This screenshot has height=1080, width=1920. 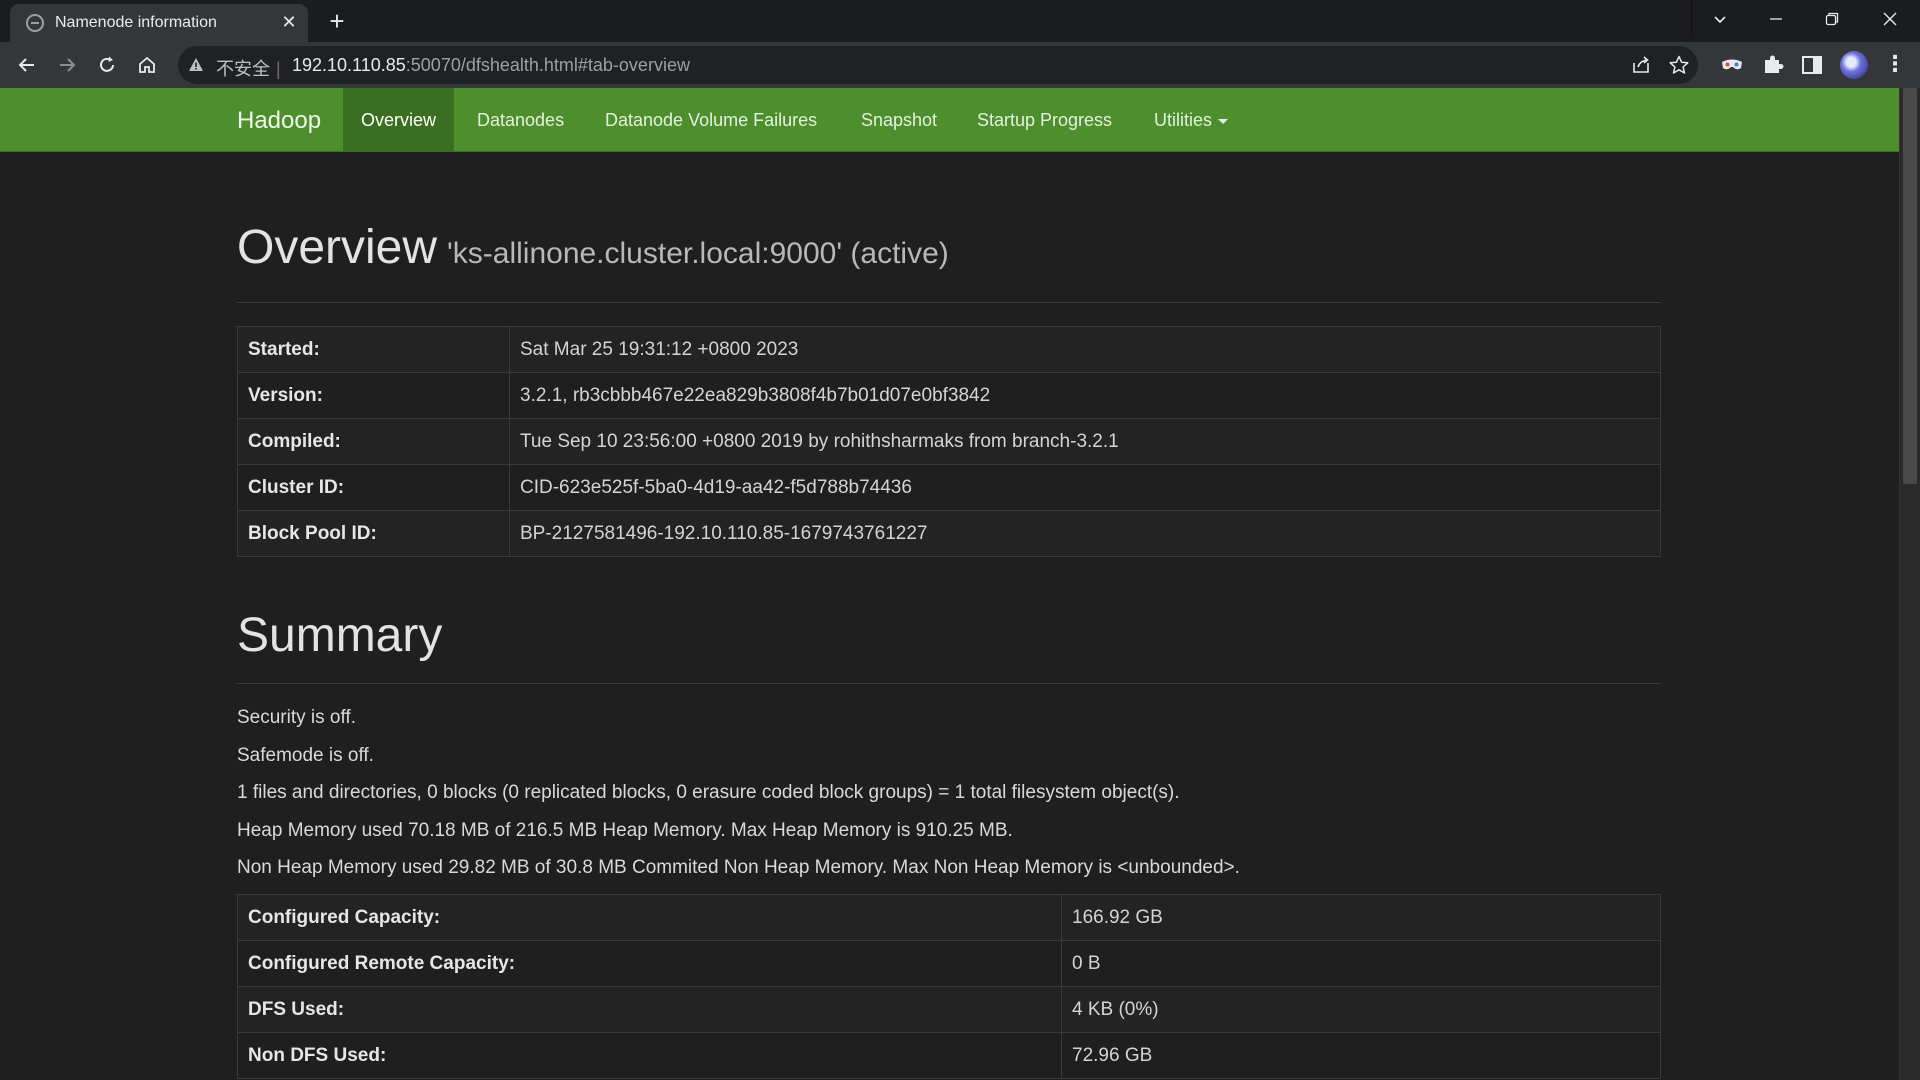 What do you see at coordinates (1773, 65) in the screenshot?
I see `extensions-puzzle-icon` at bounding box center [1773, 65].